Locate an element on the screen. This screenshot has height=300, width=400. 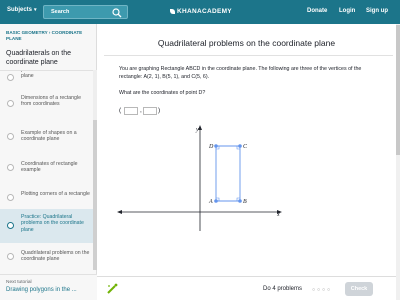
section-title: Quadrilaterals on the coordinate plane is located at coordinates (38, 58).